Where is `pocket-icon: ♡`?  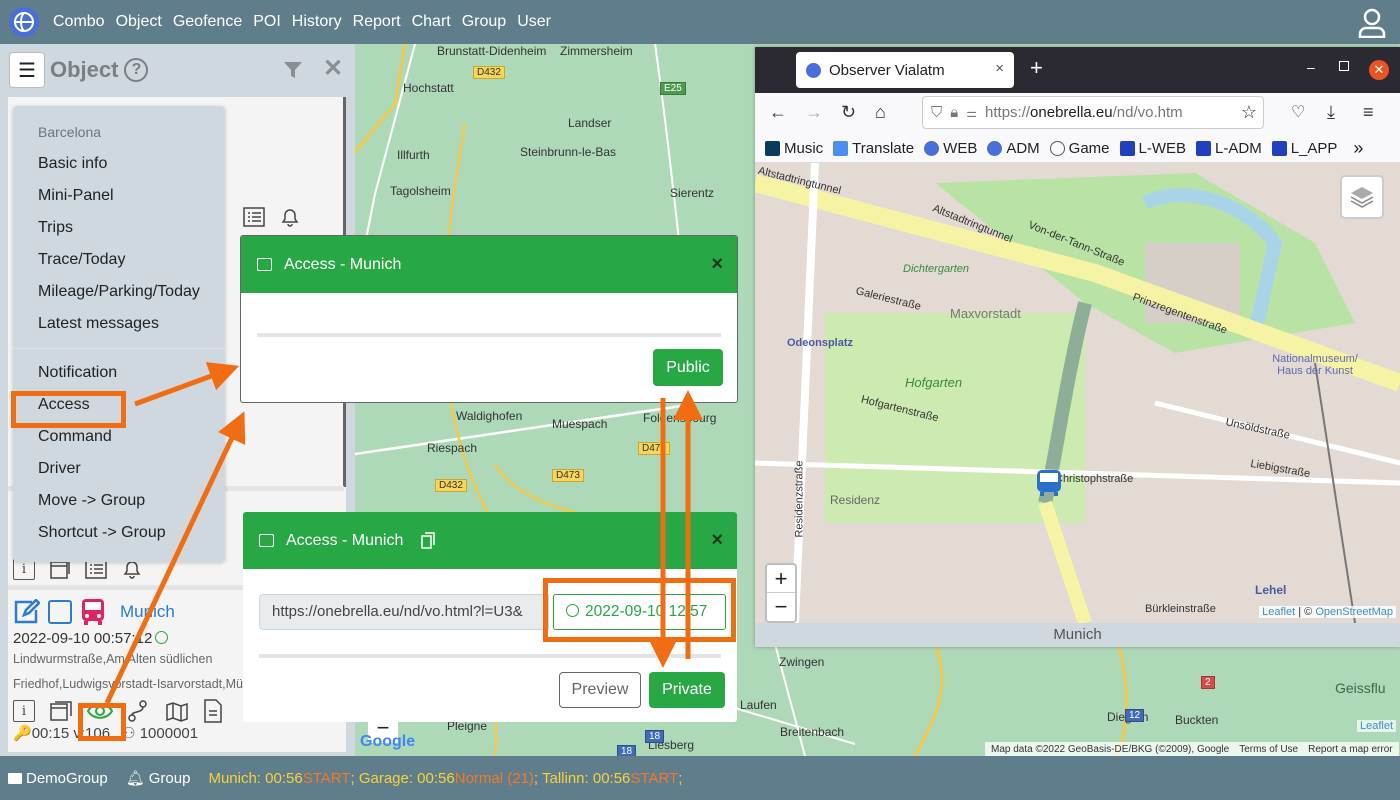 pocket-icon: ♡ is located at coordinates (1298, 112).